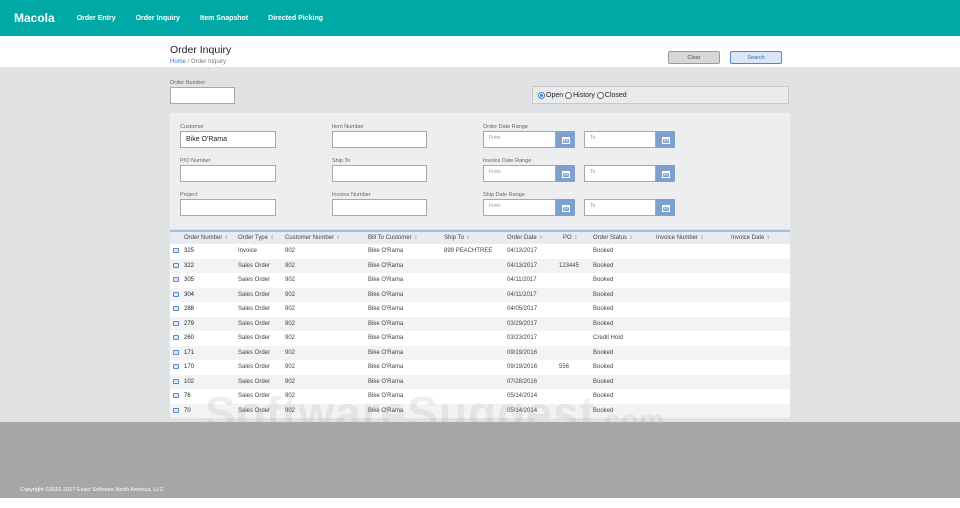  What do you see at coordinates (680, 238) in the screenshot?
I see `column-header-invoice-number: Invoice Number ⇕` at bounding box center [680, 238].